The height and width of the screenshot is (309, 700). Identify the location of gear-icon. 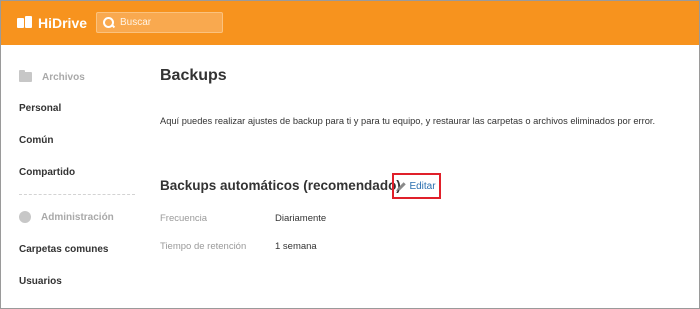
(25, 217).